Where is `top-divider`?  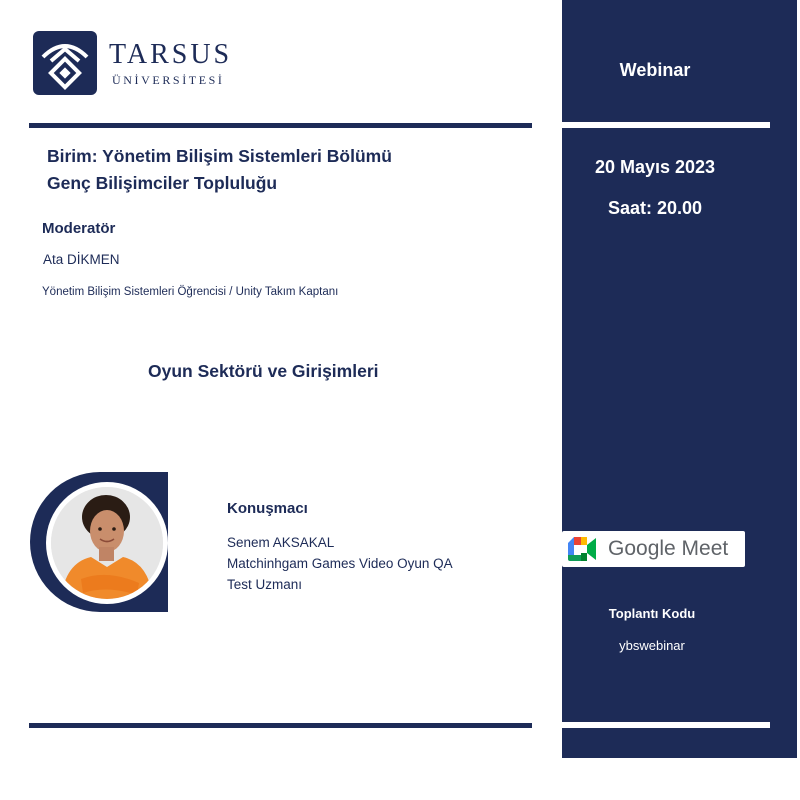 top-divider is located at coordinates (280, 125).